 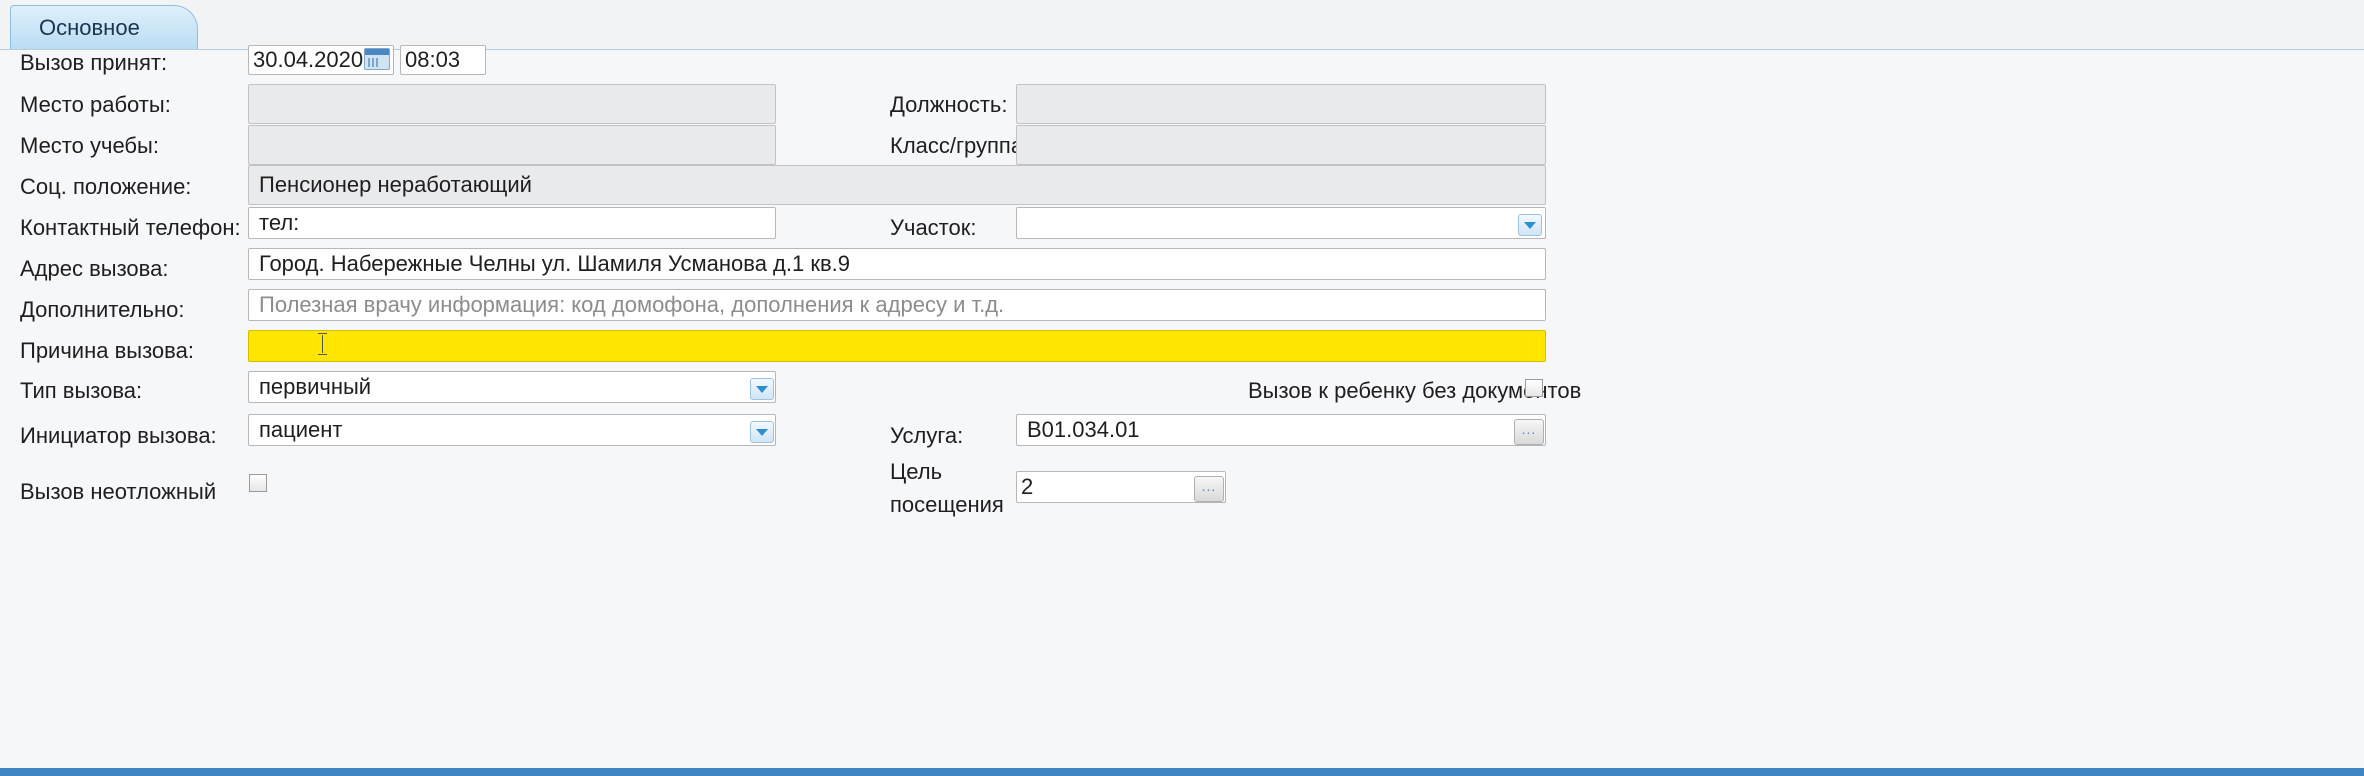 I want to click on text-cursor-icon, so click(x=323, y=344).